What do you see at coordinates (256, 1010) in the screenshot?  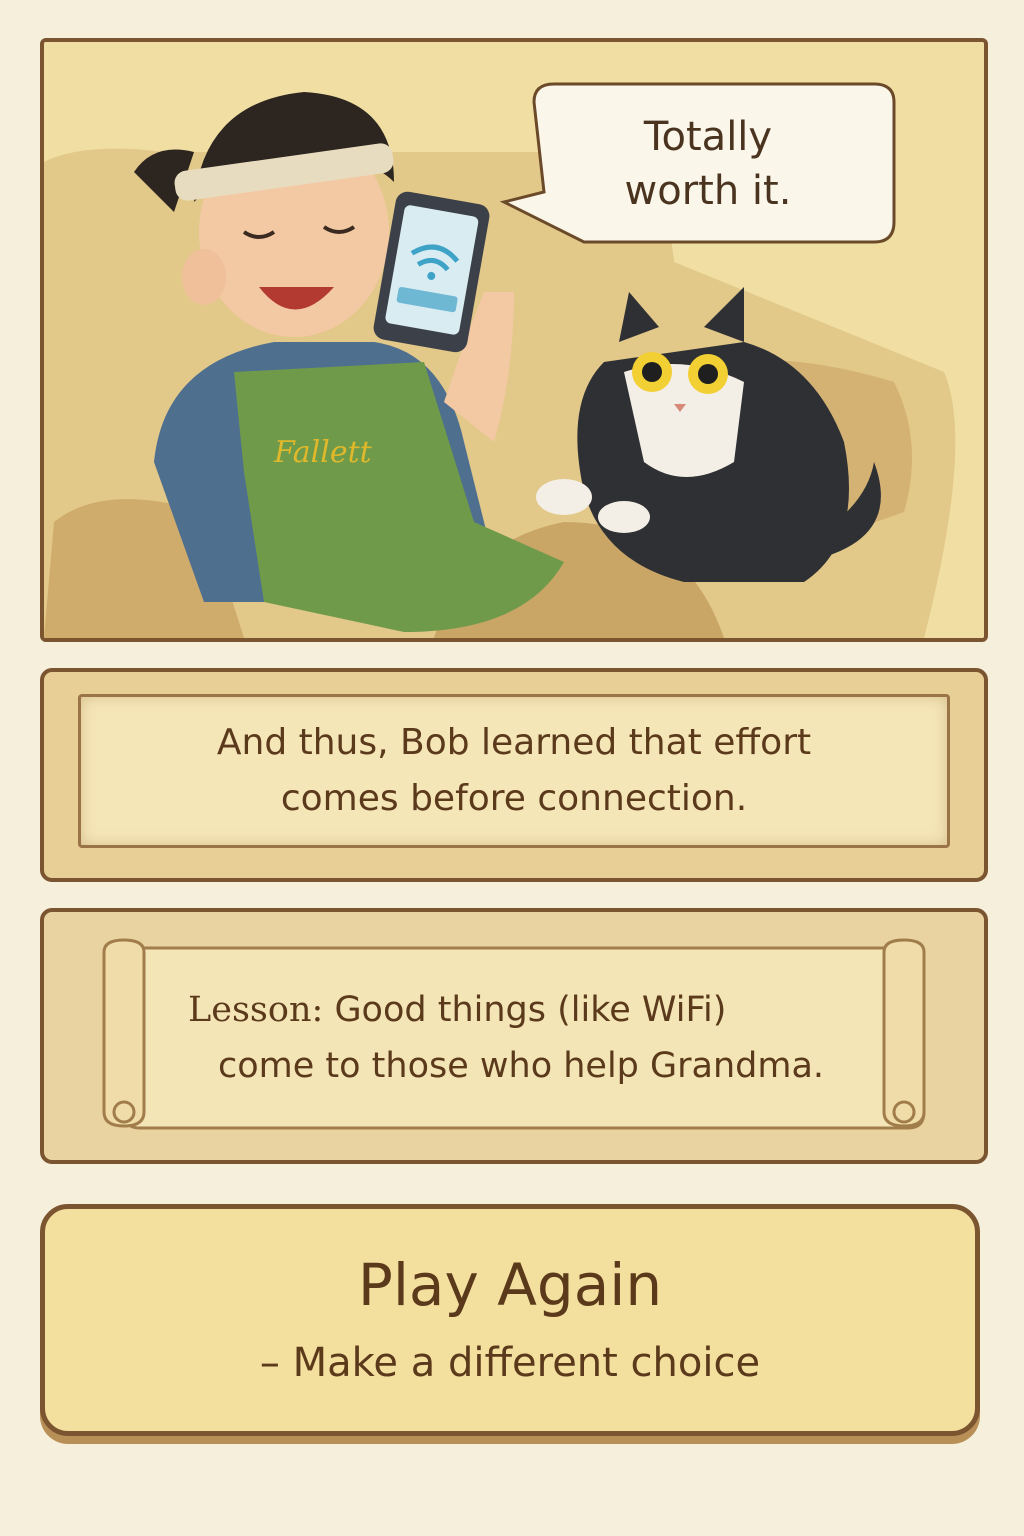 I see `lesson-label: Lesson:` at bounding box center [256, 1010].